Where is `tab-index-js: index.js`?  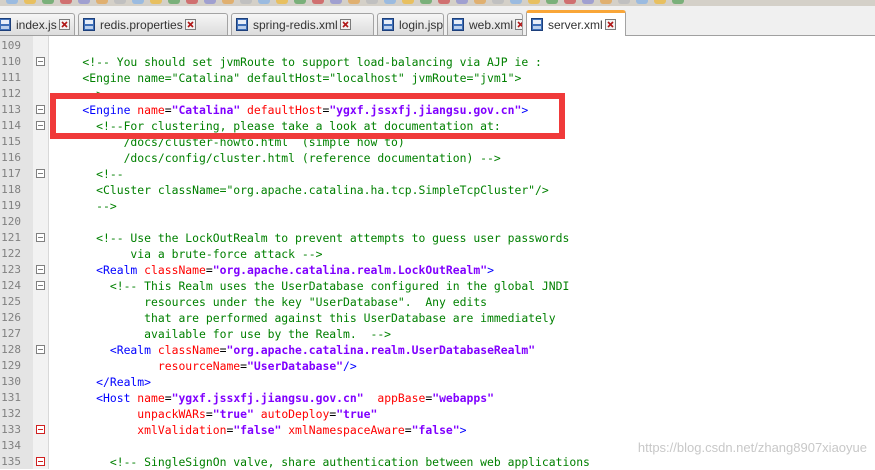
tab-index-js: index.js is located at coordinates (37, 24).